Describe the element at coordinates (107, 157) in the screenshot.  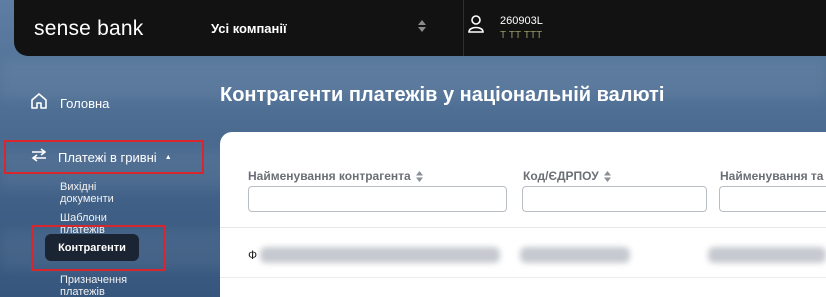
I see `sidebar-item-label: Платежі в гривні` at that location.